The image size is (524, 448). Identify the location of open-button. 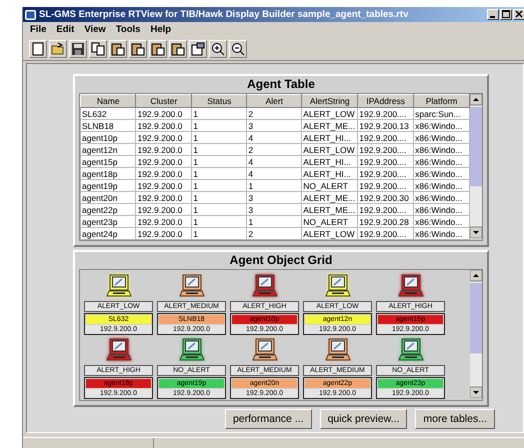
(58, 49).